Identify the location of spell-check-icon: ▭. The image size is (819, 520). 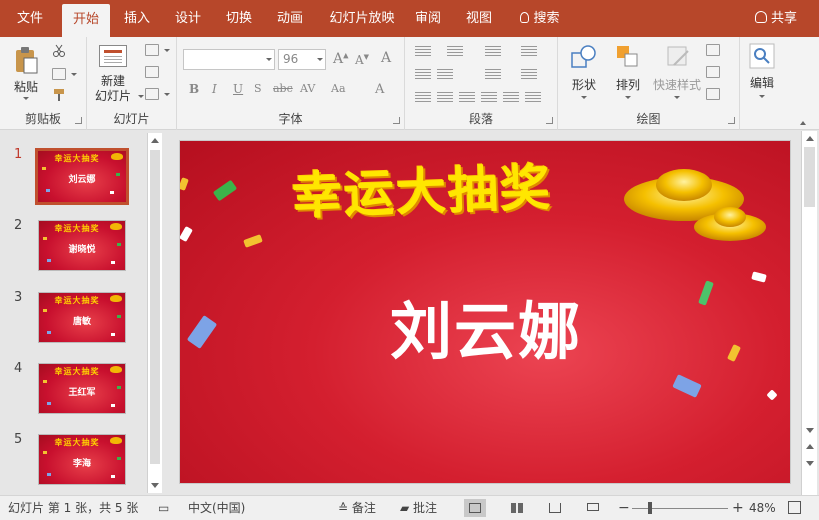
(163, 508).